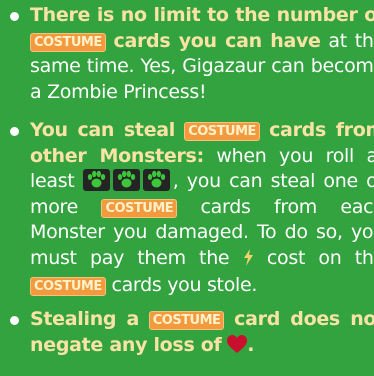  What do you see at coordinates (248, 261) in the screenshot?
I see `lightning-bolt-icon` at bounding box center [248, 261].